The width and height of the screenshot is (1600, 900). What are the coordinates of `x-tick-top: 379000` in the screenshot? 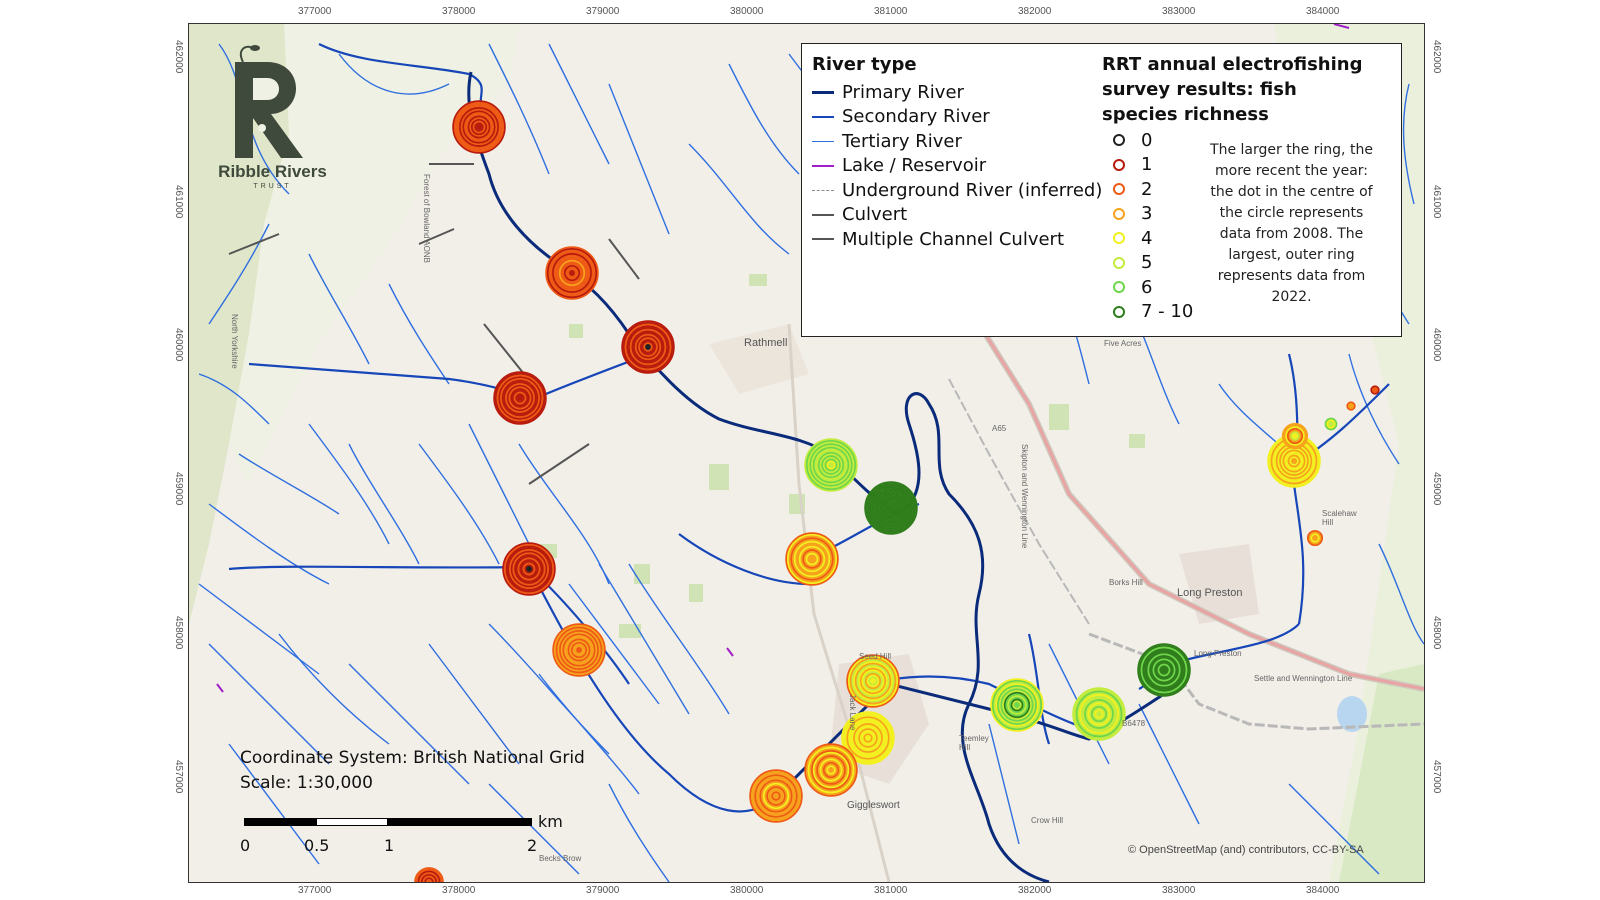 It's located at (603, 11).